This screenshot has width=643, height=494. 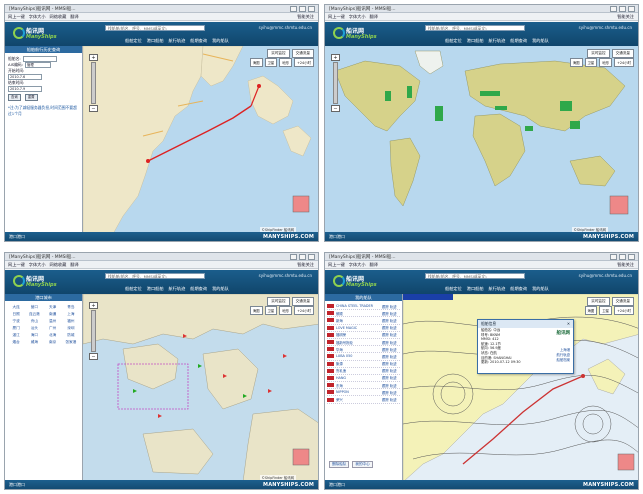 What do you see at coordinates (31, 97) in the screenshot?
I see `reset-button: 重置` at bounding box center [31, 97].